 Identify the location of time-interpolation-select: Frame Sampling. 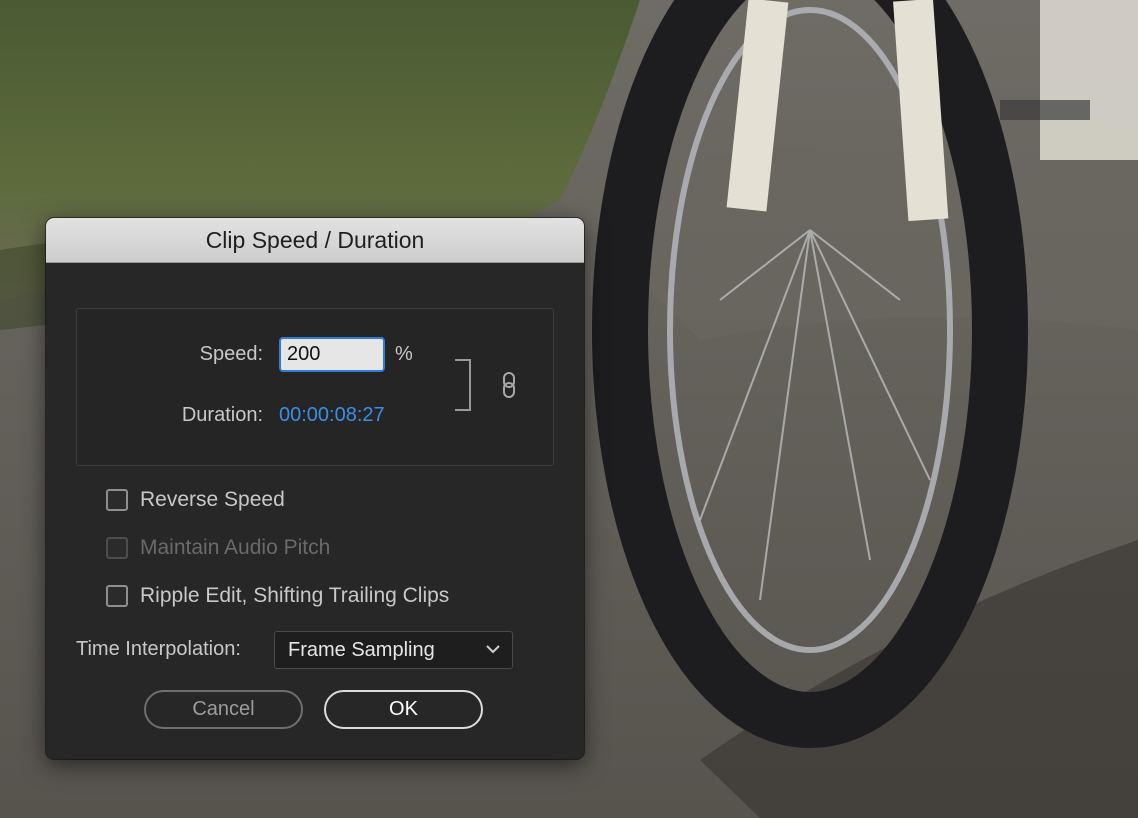
(393, 650).